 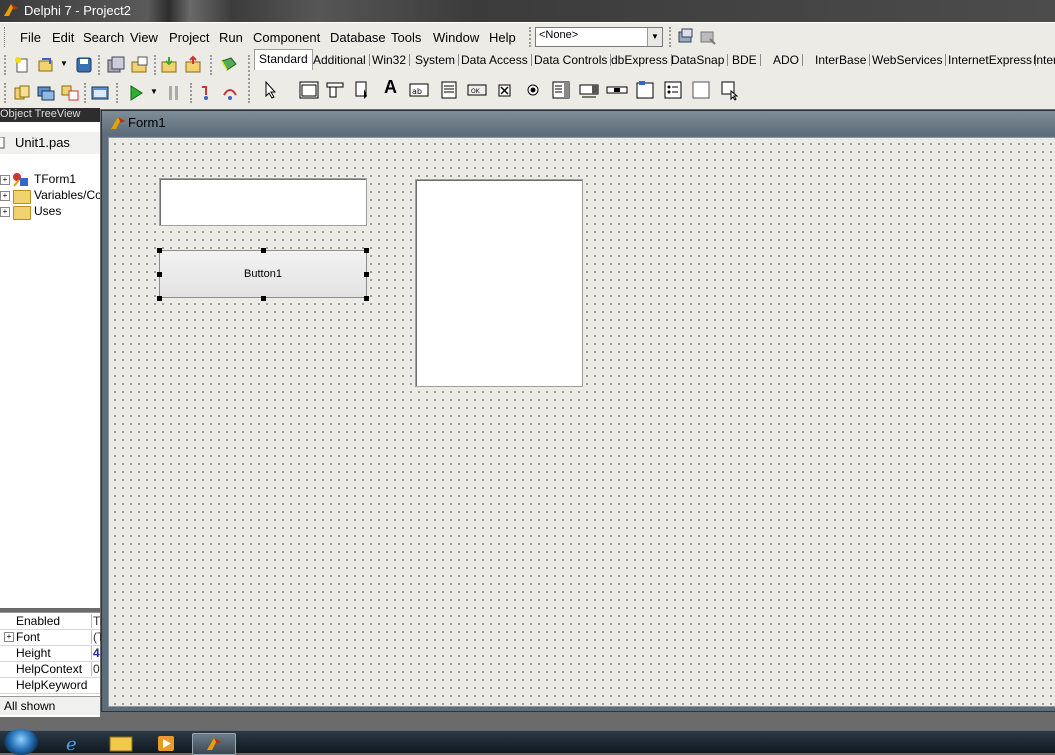 What do you see at coordinates (499, 283) in the screenshot?
I see `memo1-component` at bounding box center [499, 283].